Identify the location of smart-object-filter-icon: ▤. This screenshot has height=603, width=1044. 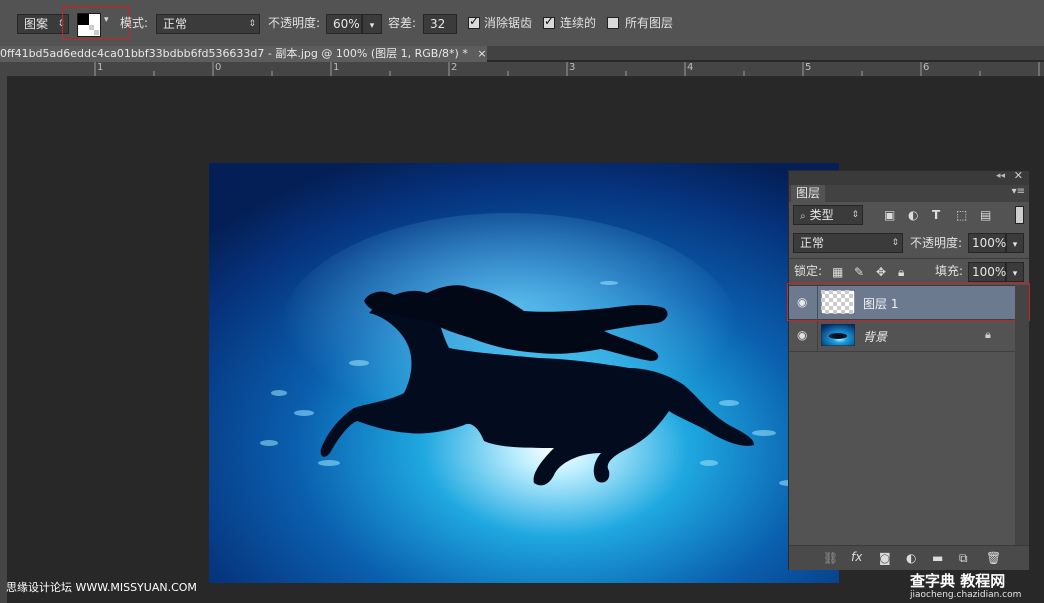
(985, 215).